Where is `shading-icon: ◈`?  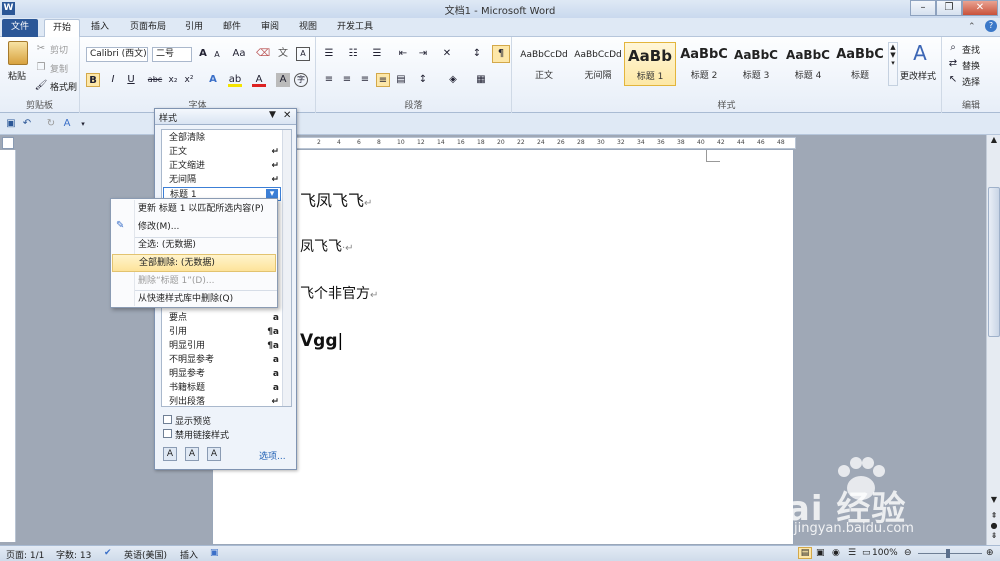 shading-icon: ◈ is located at coordinates (453, 80).